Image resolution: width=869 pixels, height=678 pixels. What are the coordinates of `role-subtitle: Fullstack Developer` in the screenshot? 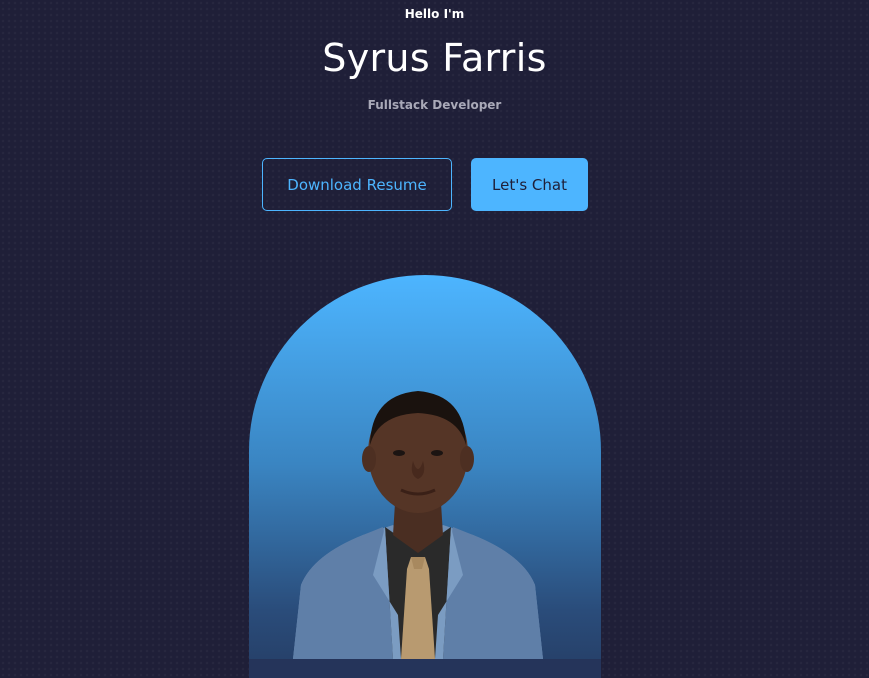 It's located at (434, 105).